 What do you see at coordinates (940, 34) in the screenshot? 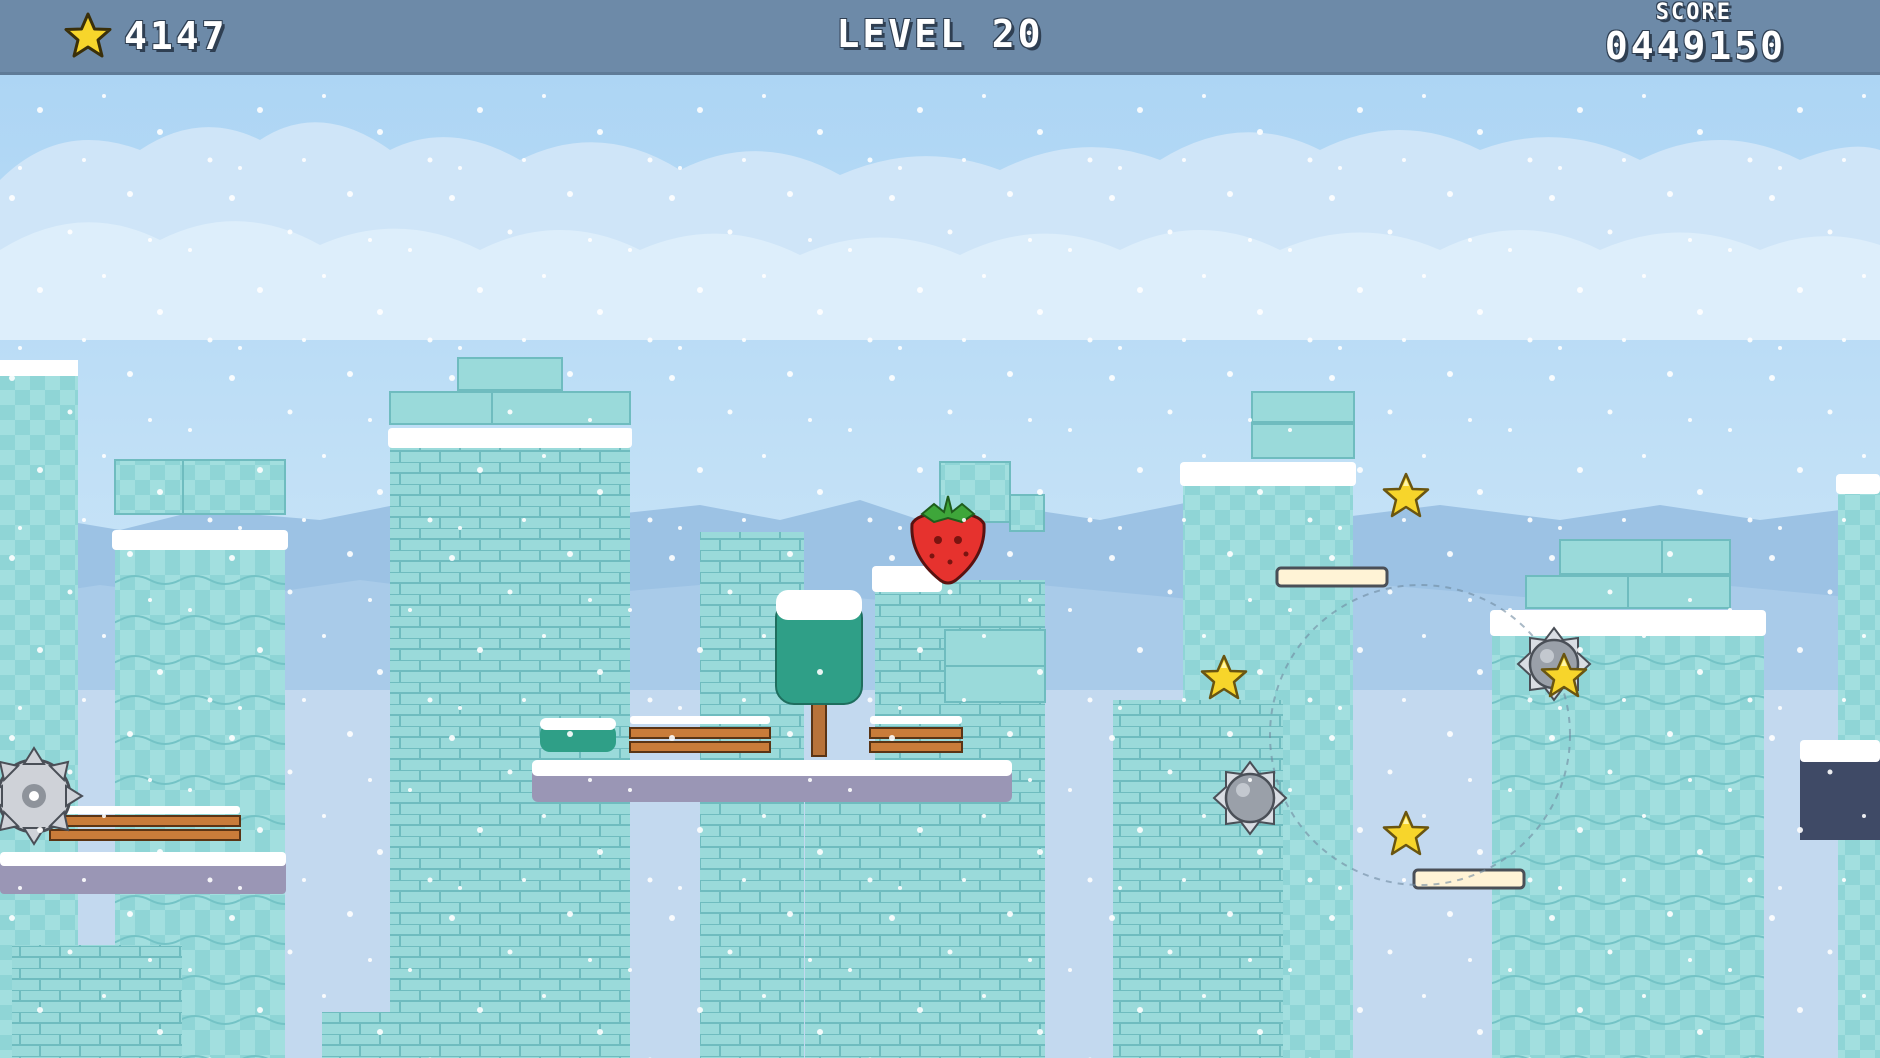
I see `level-indicator: LEVEL 20` at bounding box center [940, 34].